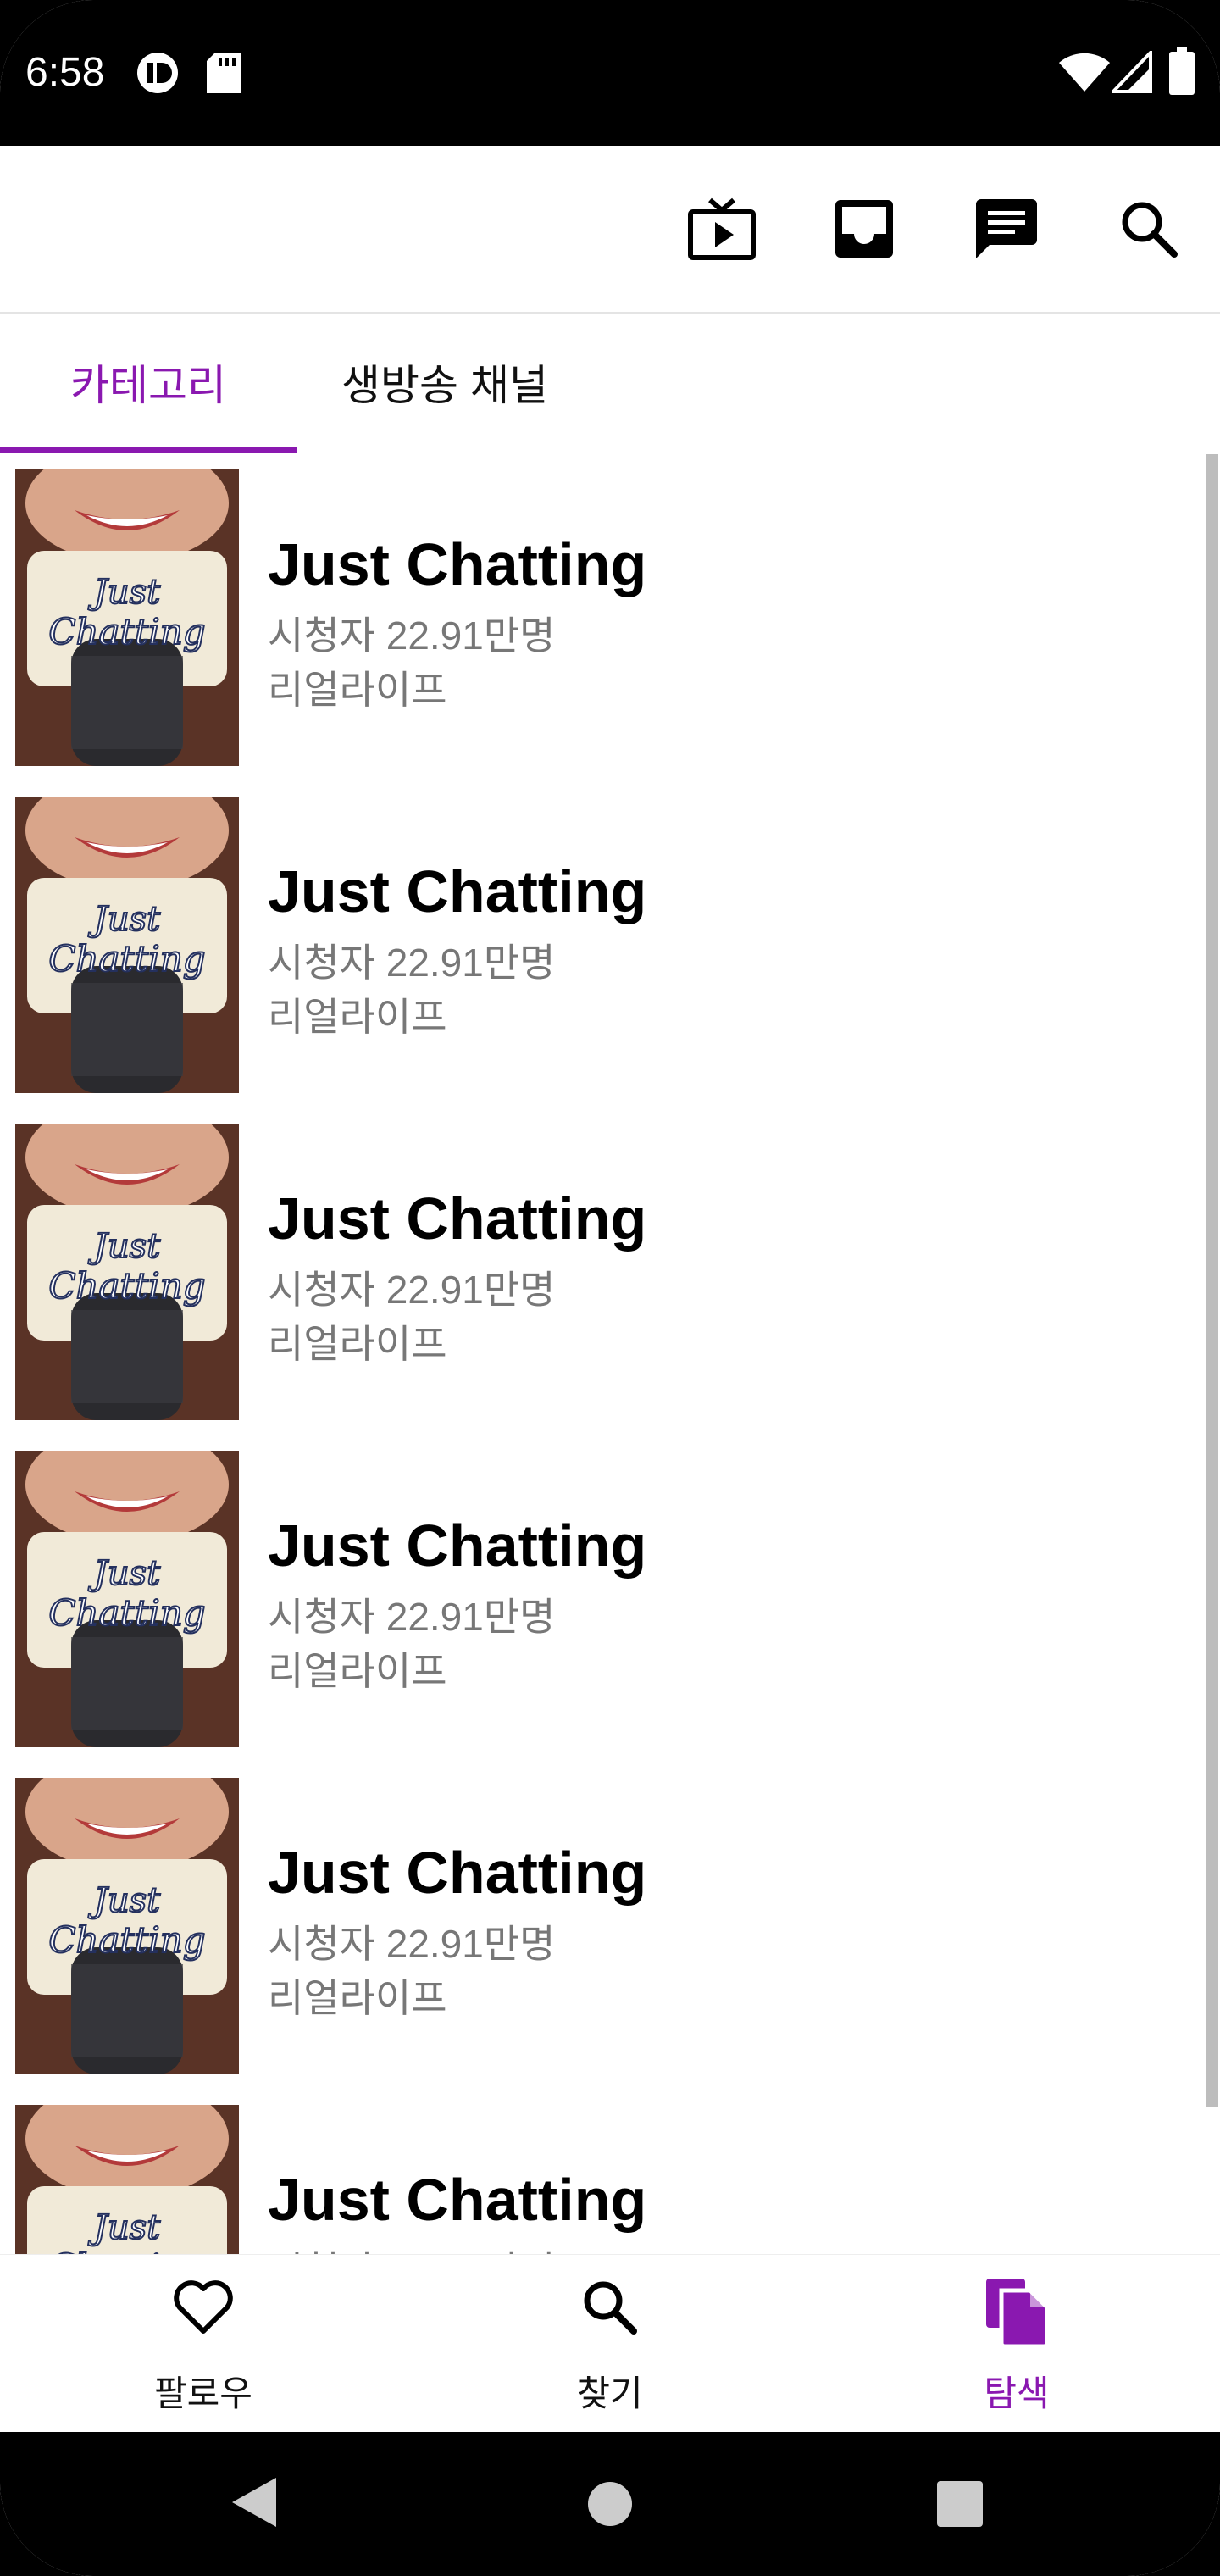 The image size is (1220, 2576). I want to click on bottom-navigation: 팔로우 찾기 탐색, so click(610, 2343).